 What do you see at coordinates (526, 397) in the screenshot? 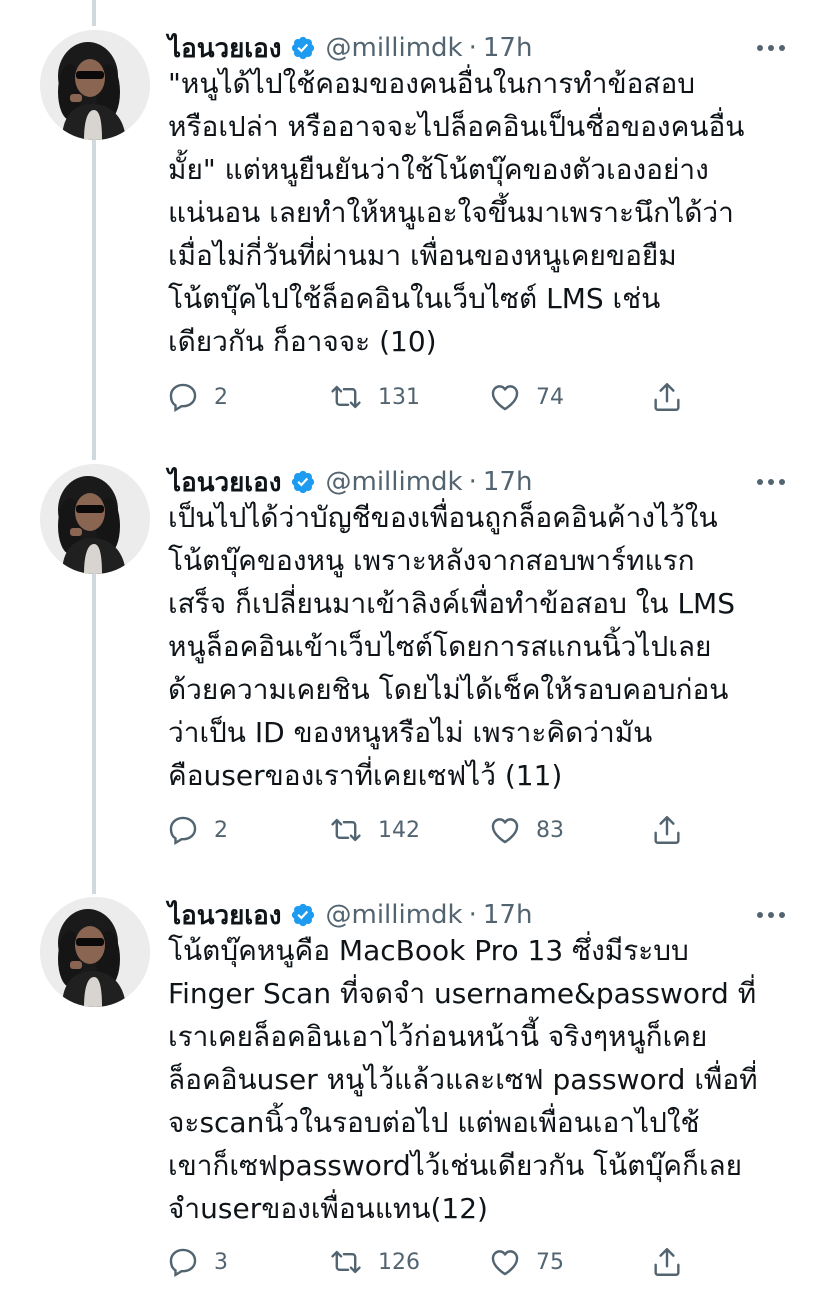
I see `like-button: 74` at bounding box center [526, 397].